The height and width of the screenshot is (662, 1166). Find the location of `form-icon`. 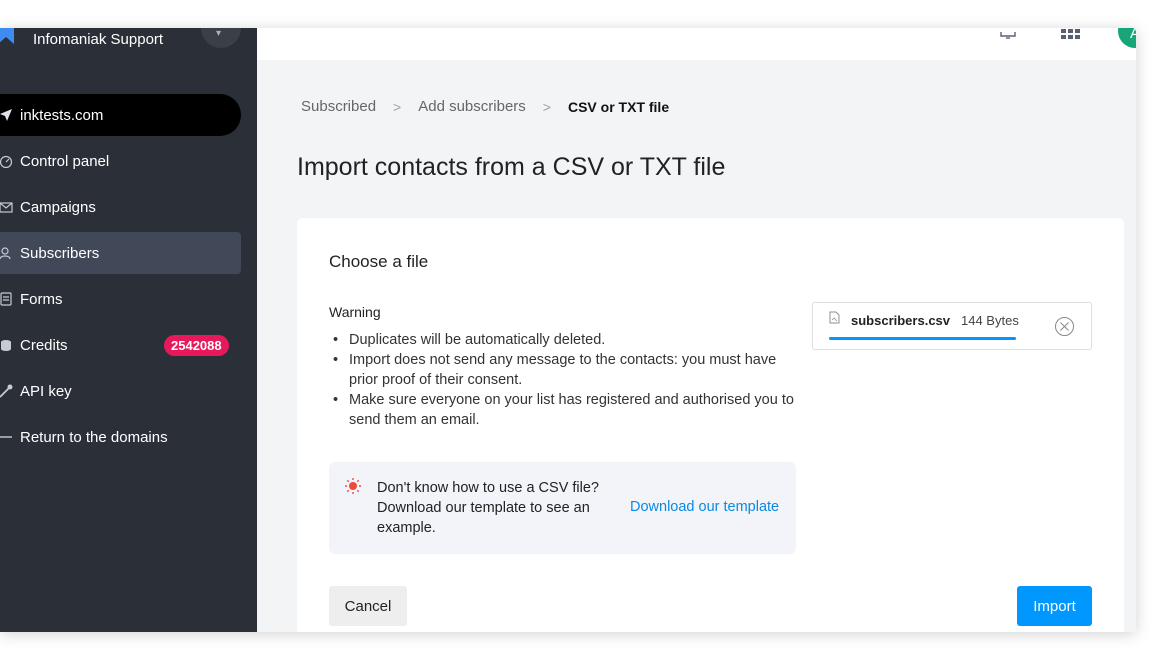

form-icon is located at coordinates (7, 299).